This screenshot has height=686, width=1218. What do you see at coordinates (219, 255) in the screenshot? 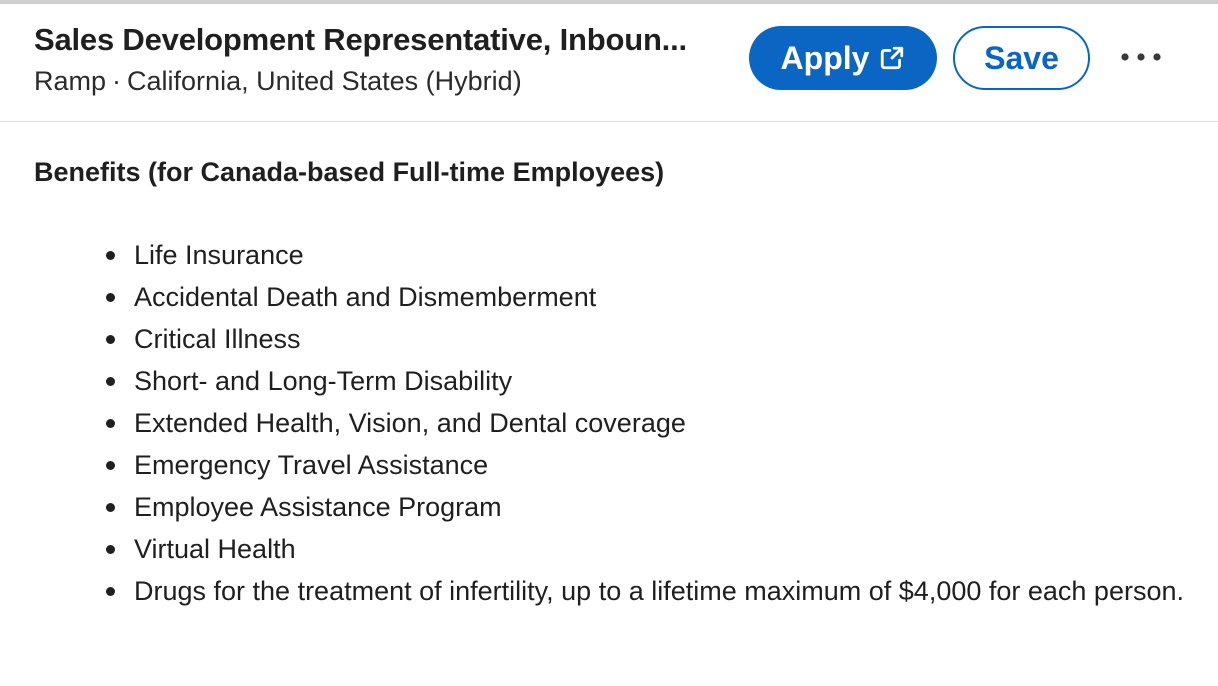
I see `benefit-text: Life Insurance` at bounding box center [219, 255].